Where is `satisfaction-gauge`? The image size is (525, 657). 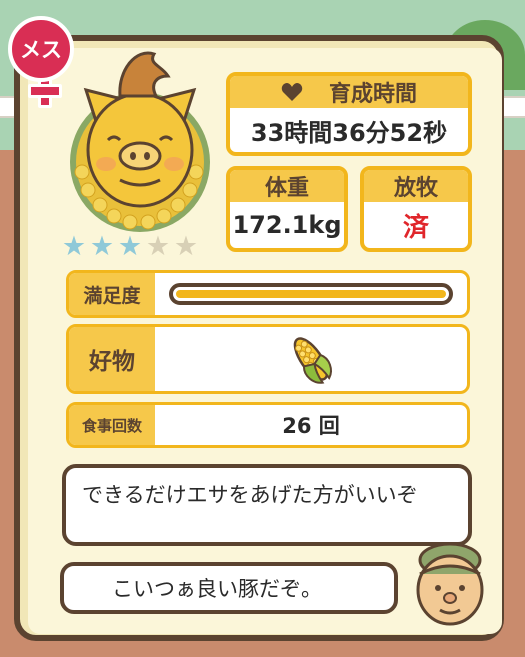 satisfaction-gauge is located at coordinates (311, 294).